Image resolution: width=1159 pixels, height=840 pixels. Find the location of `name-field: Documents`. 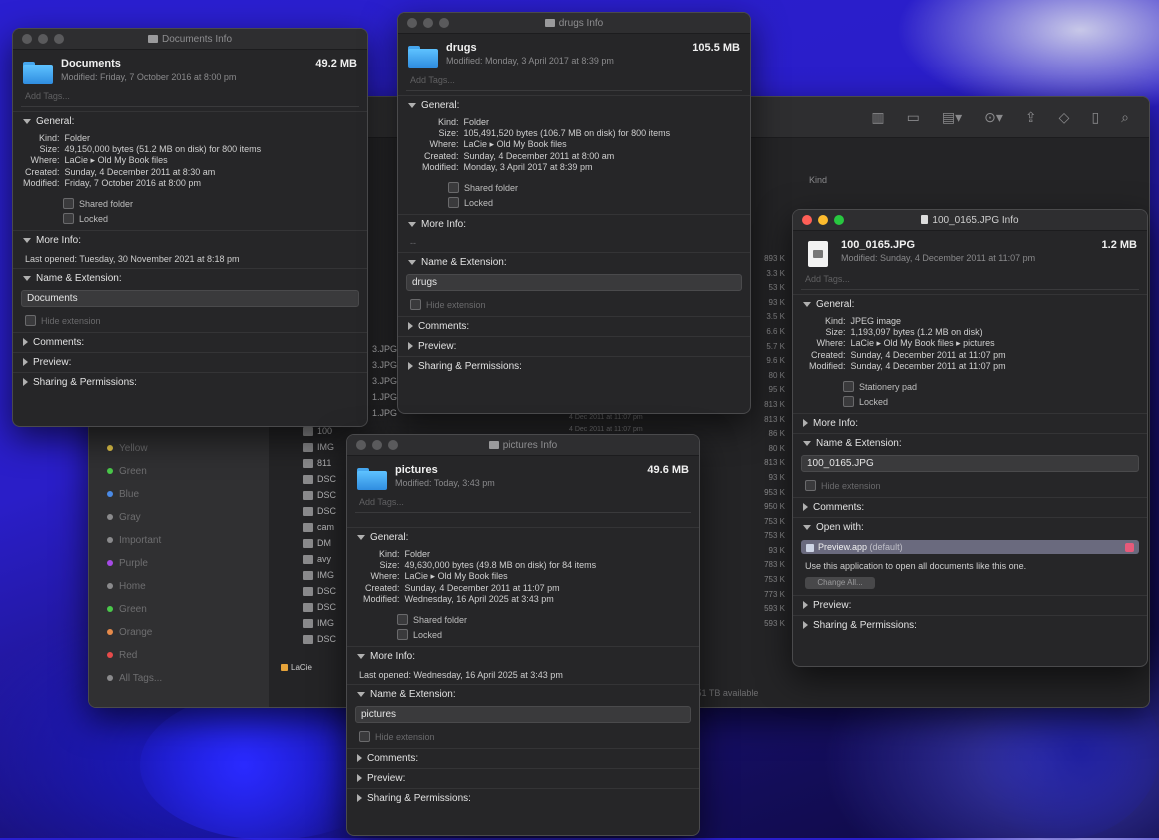

name-field: Documents is located at coordinates (190, 298).